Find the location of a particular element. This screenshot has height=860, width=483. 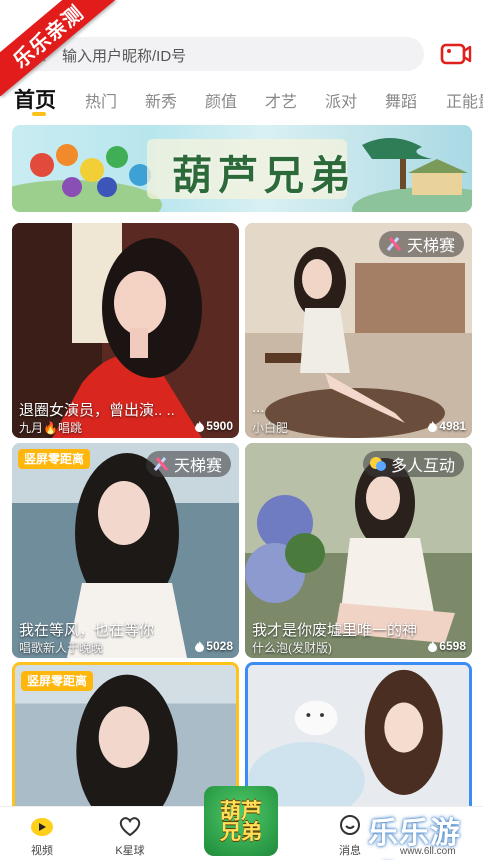

live-card: 多人互动 我才是你废墟里唯一的神 什么泡(发财版) 6598 is located at coordinates (358, 550).